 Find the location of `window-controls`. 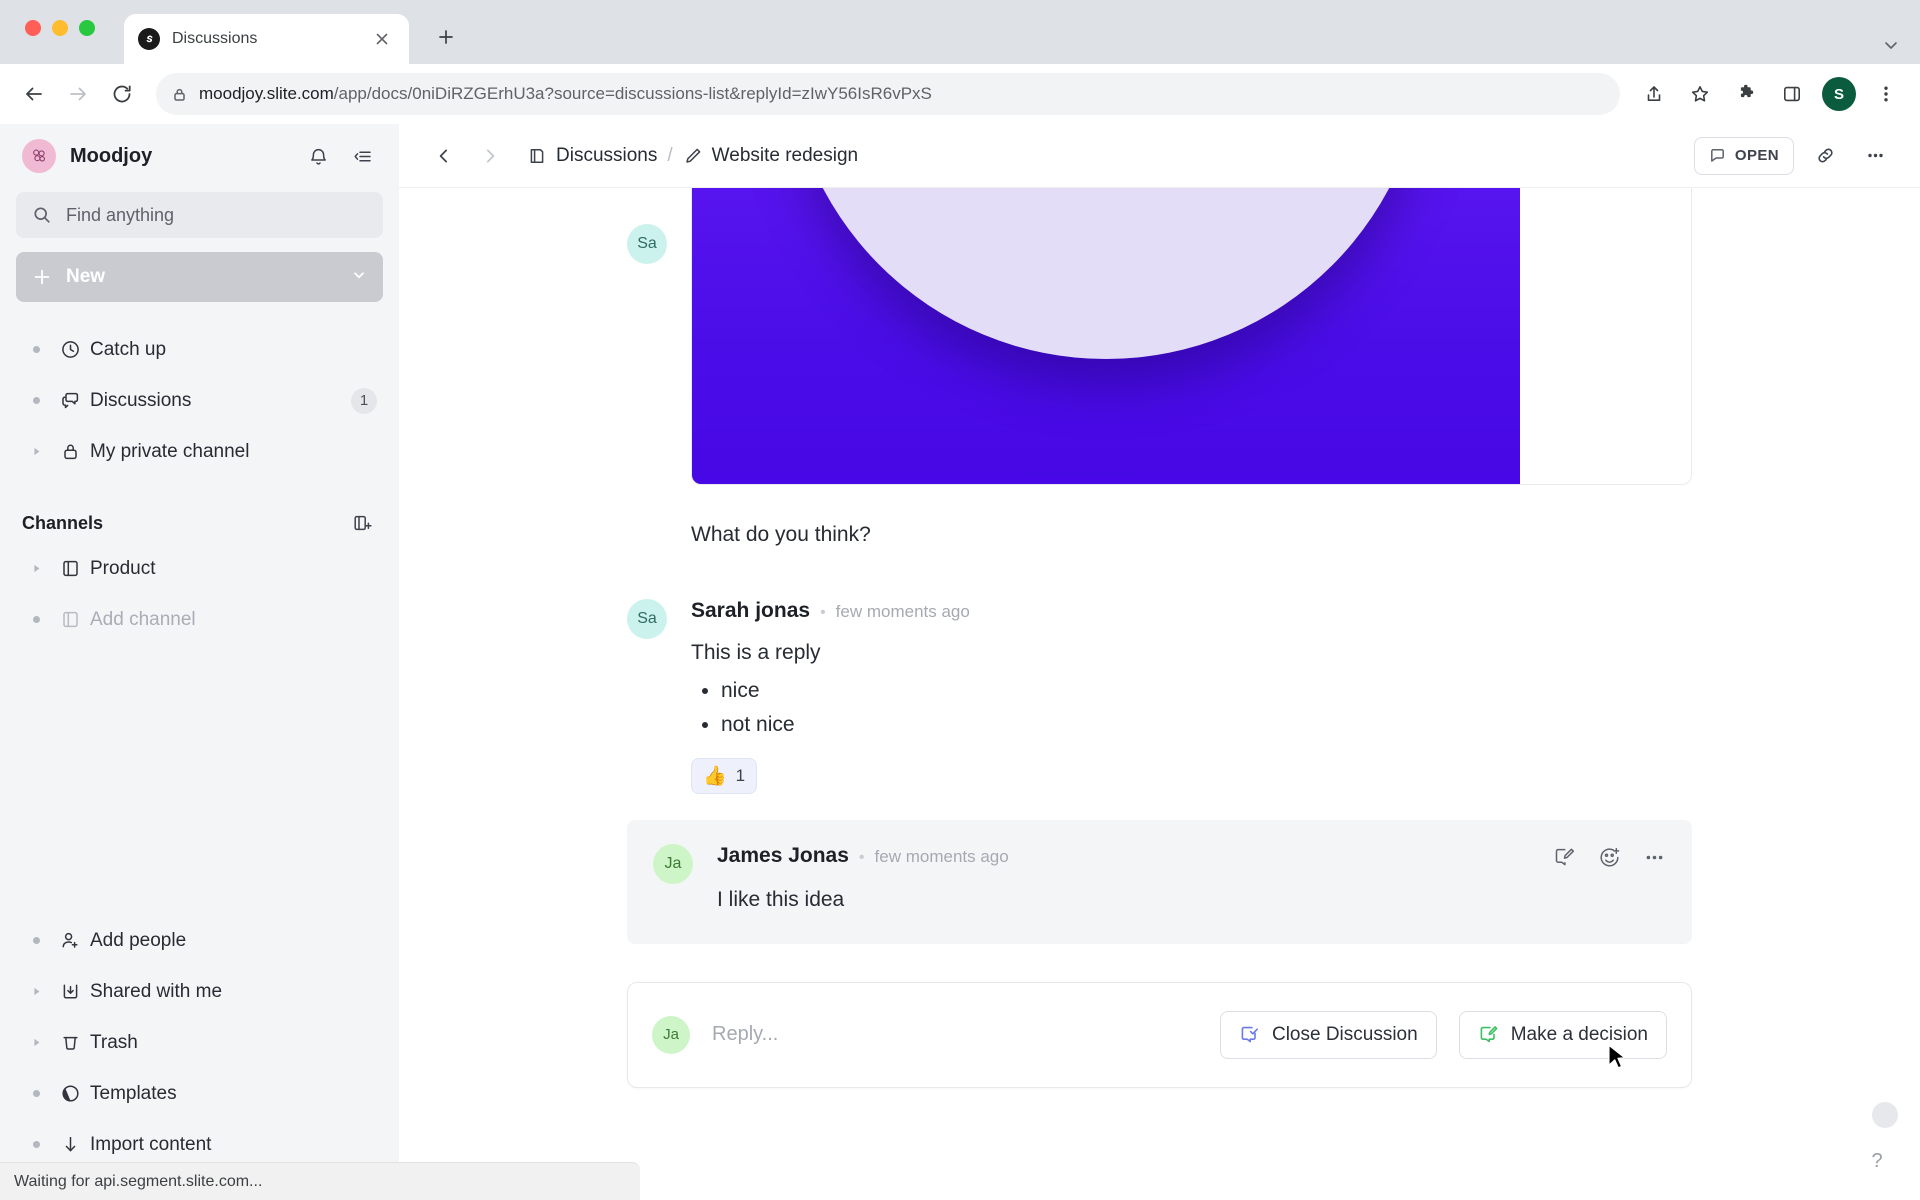

window-controls is located at coordinates (60, 28).